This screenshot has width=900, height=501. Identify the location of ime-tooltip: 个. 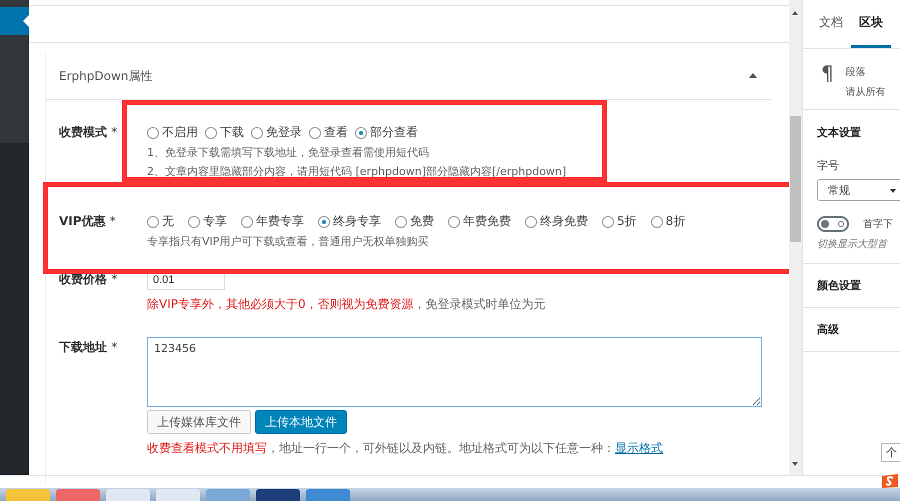
(890, 452).